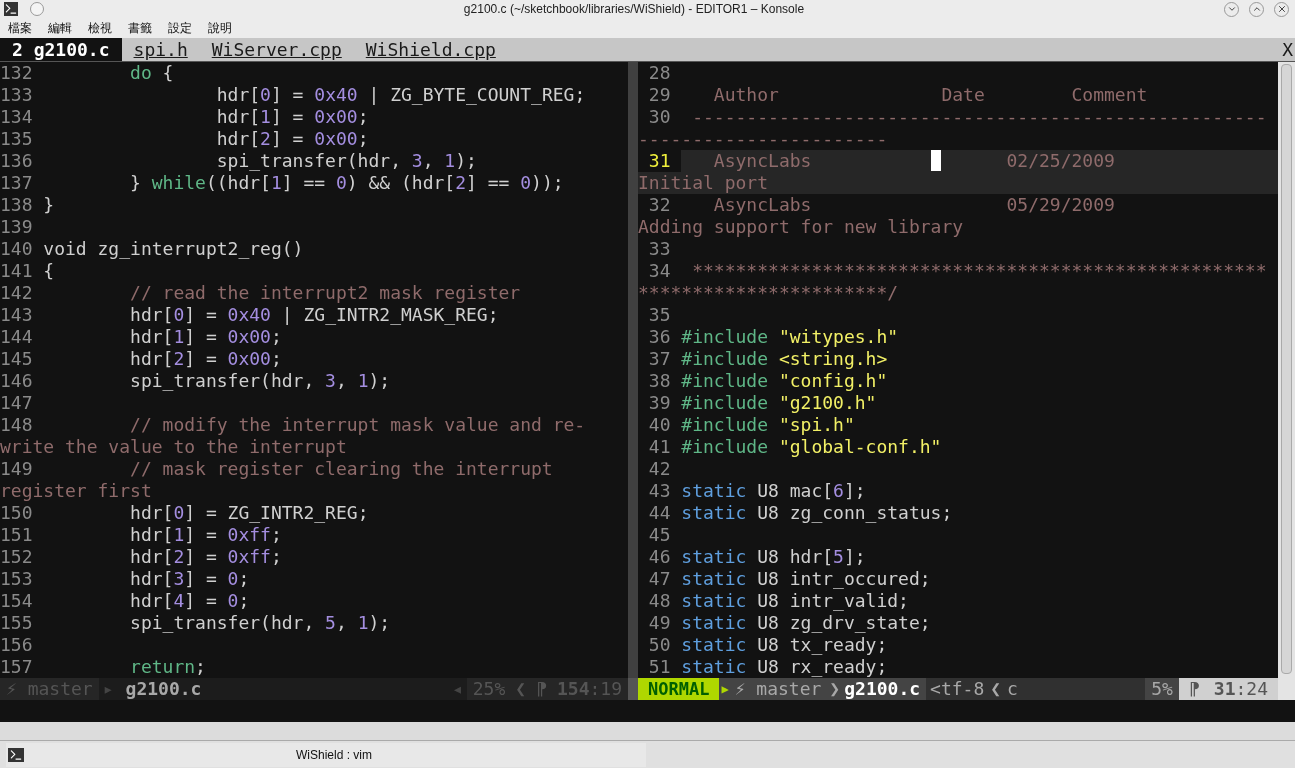 Image resolution: width=1295 pixels, height=768 pixels. I want to click on number-literal: 3, so click(417, 160).